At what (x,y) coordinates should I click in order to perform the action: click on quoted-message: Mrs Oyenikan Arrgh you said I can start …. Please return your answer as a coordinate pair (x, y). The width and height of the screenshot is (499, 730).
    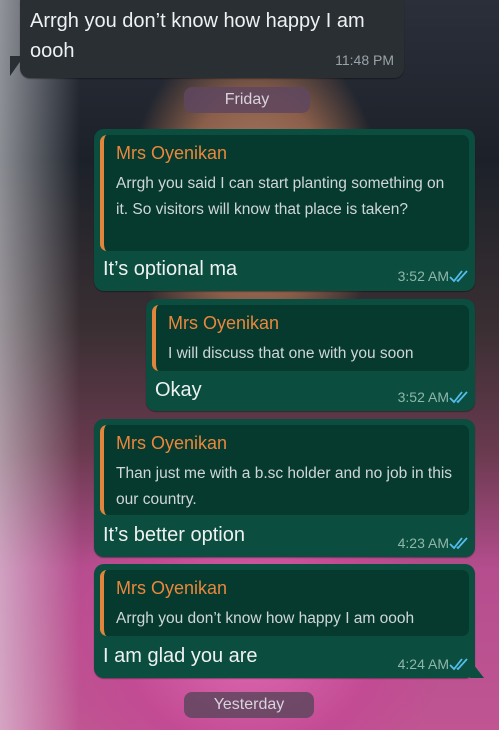
    Looking at the image, I should click on (284, 193).